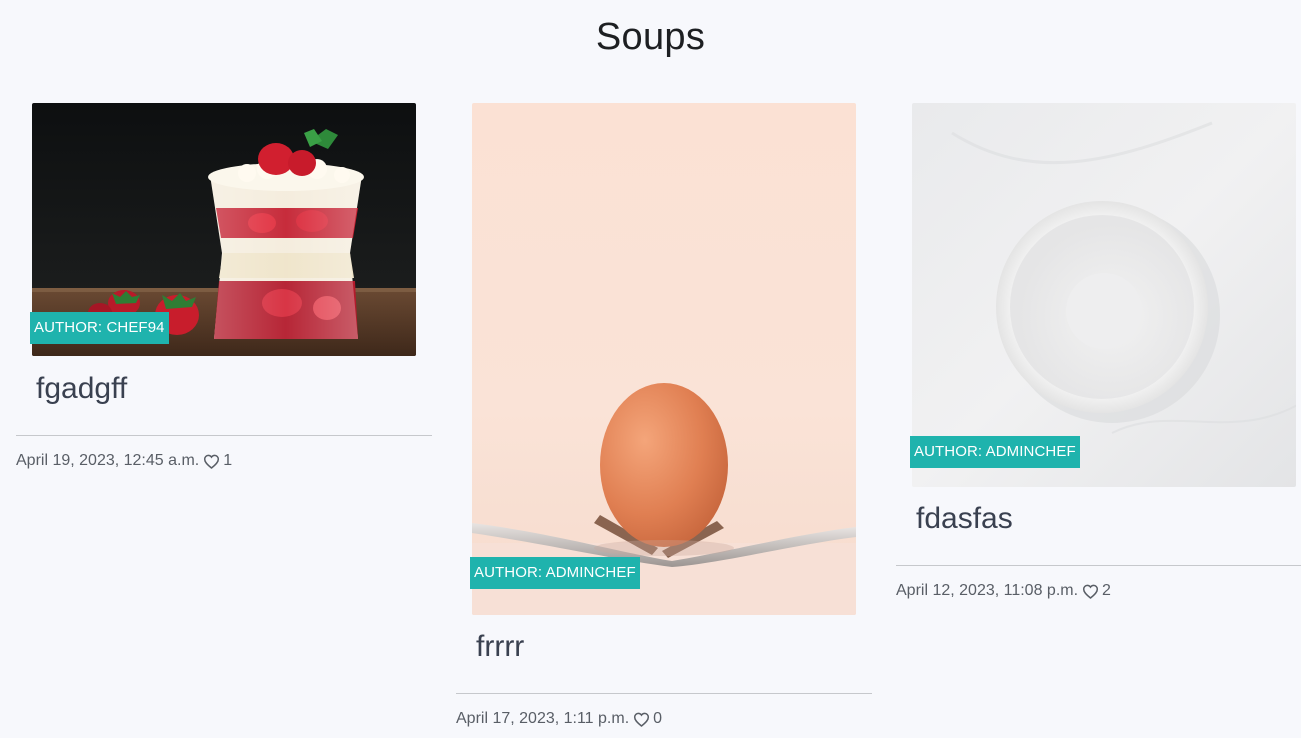 This screenshot has width=1301, height=738. I want to click on like-count: 2, so click(1106, 590).